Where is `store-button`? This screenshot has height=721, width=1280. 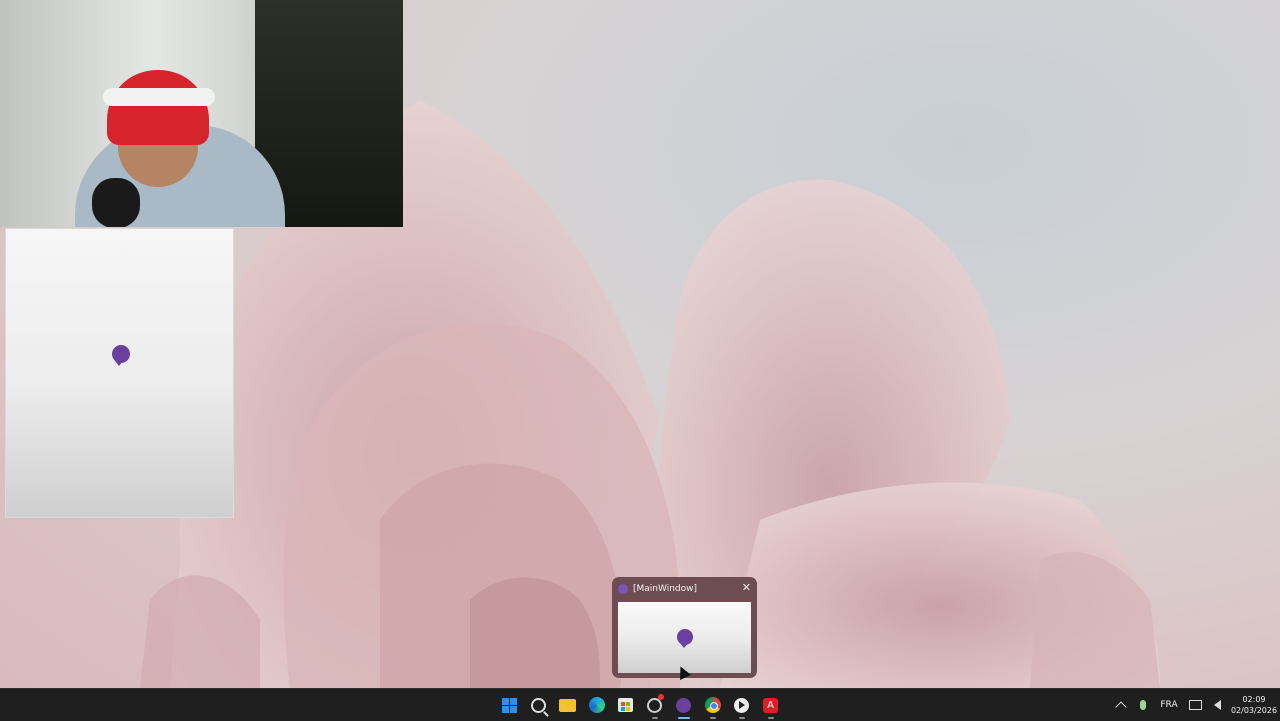
store-button is located at coordinates (625, 705).